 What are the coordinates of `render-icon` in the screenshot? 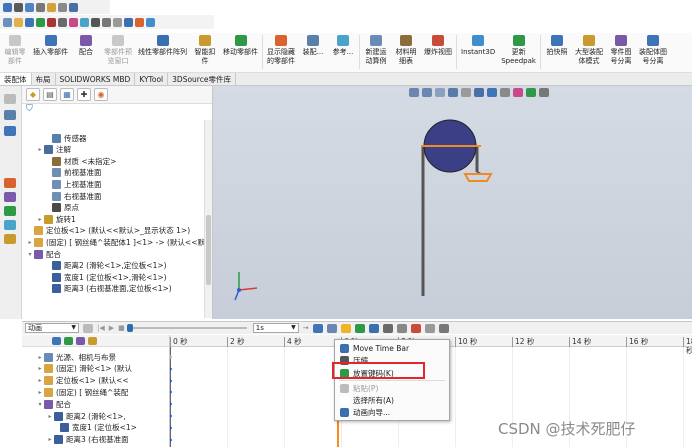 It's located at (84, 22).